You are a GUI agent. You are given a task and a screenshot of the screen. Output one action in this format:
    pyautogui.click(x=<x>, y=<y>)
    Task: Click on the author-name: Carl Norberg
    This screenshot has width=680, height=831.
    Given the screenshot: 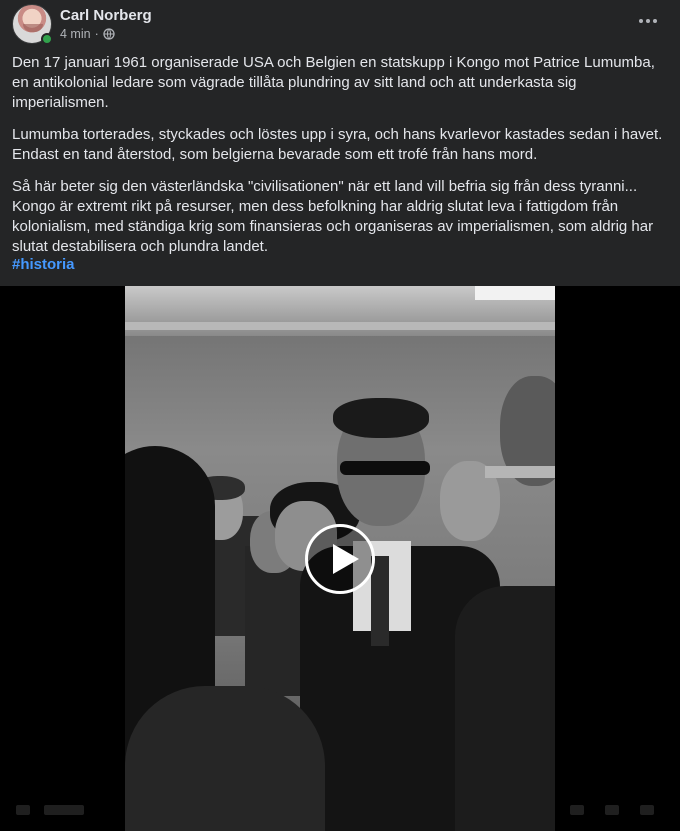 What is the action you would take?
    pyautogui.click(x=106, y=15)
    